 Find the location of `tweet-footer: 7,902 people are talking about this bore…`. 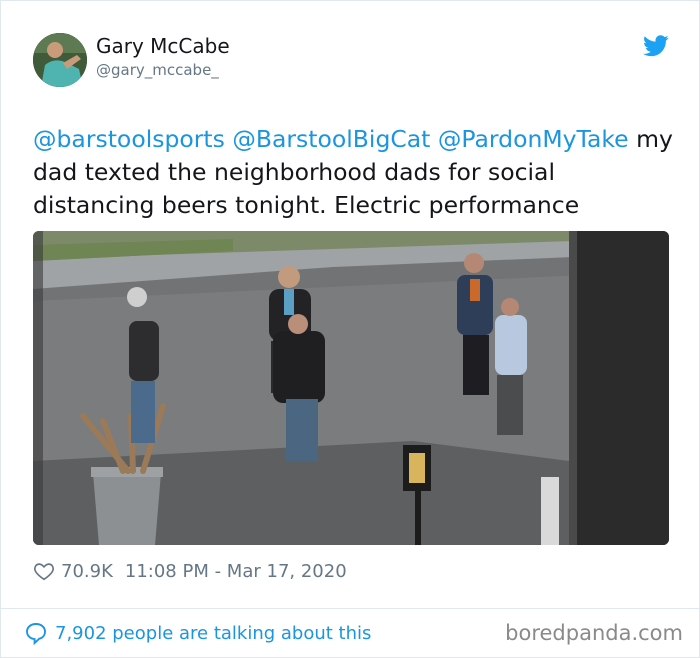

tweet-footer: 7,902 people are talking about this bore… is located at coordinates (350, 633).